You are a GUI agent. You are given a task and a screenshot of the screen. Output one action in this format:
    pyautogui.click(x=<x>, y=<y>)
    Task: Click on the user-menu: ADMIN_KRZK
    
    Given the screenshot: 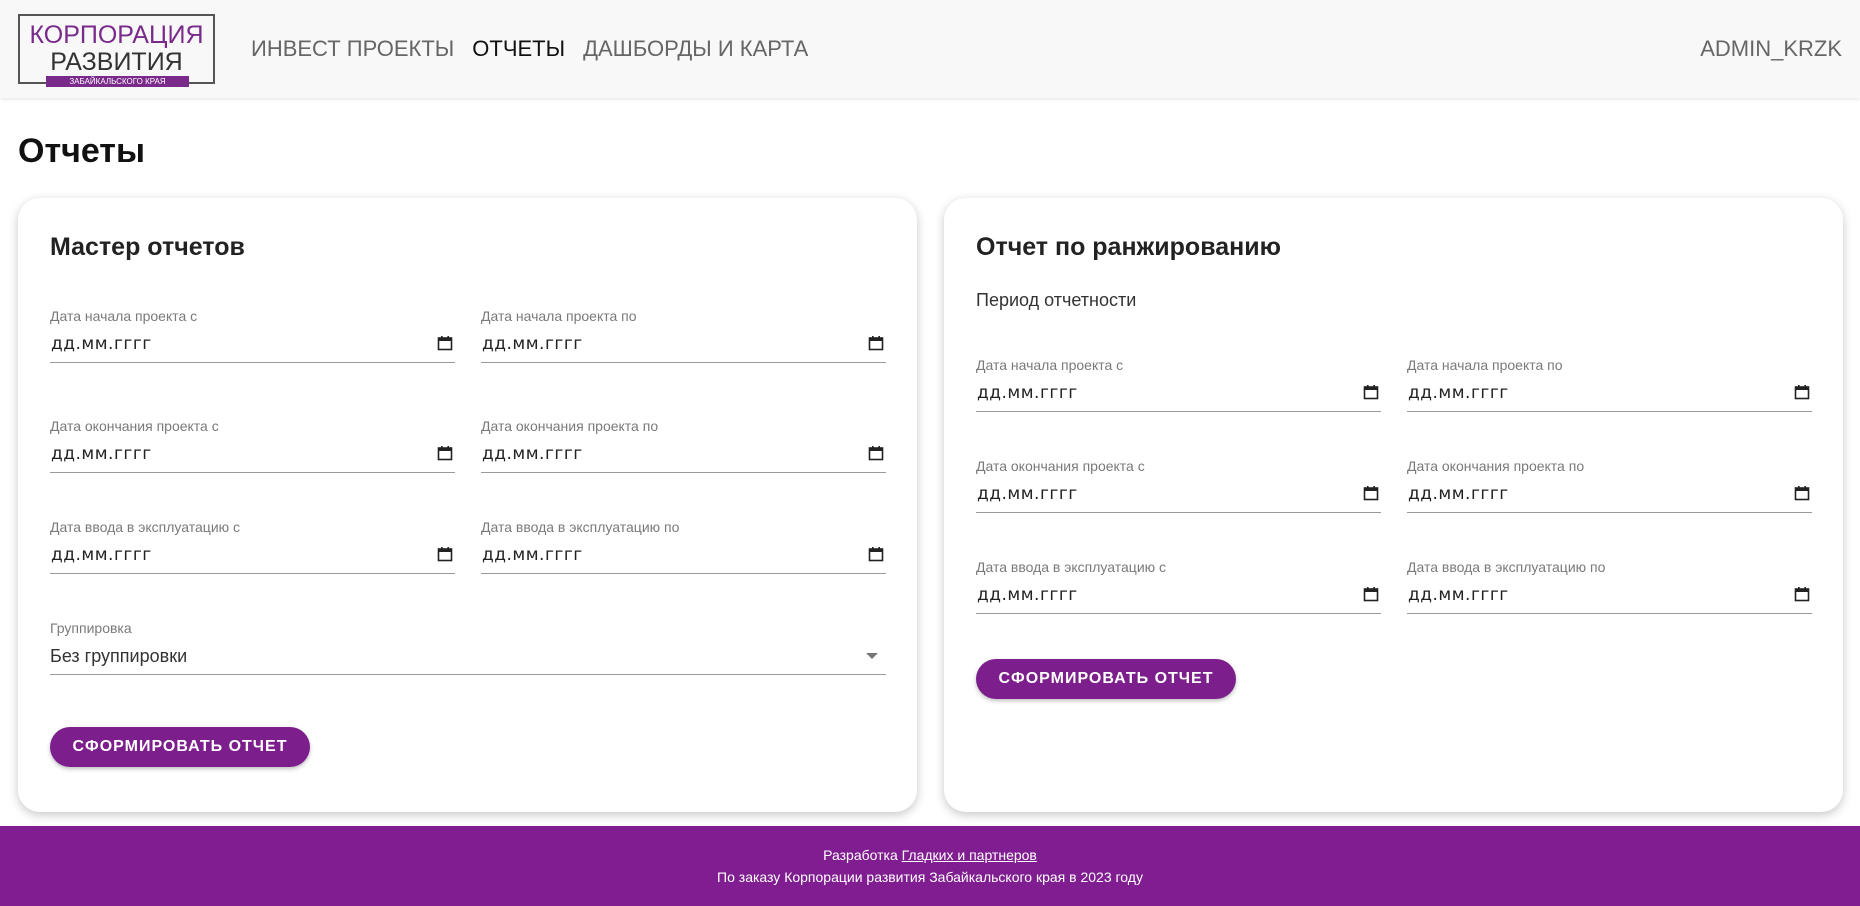 What is the action you would take?
    pyautogui.click(x=1771, y=49)
    